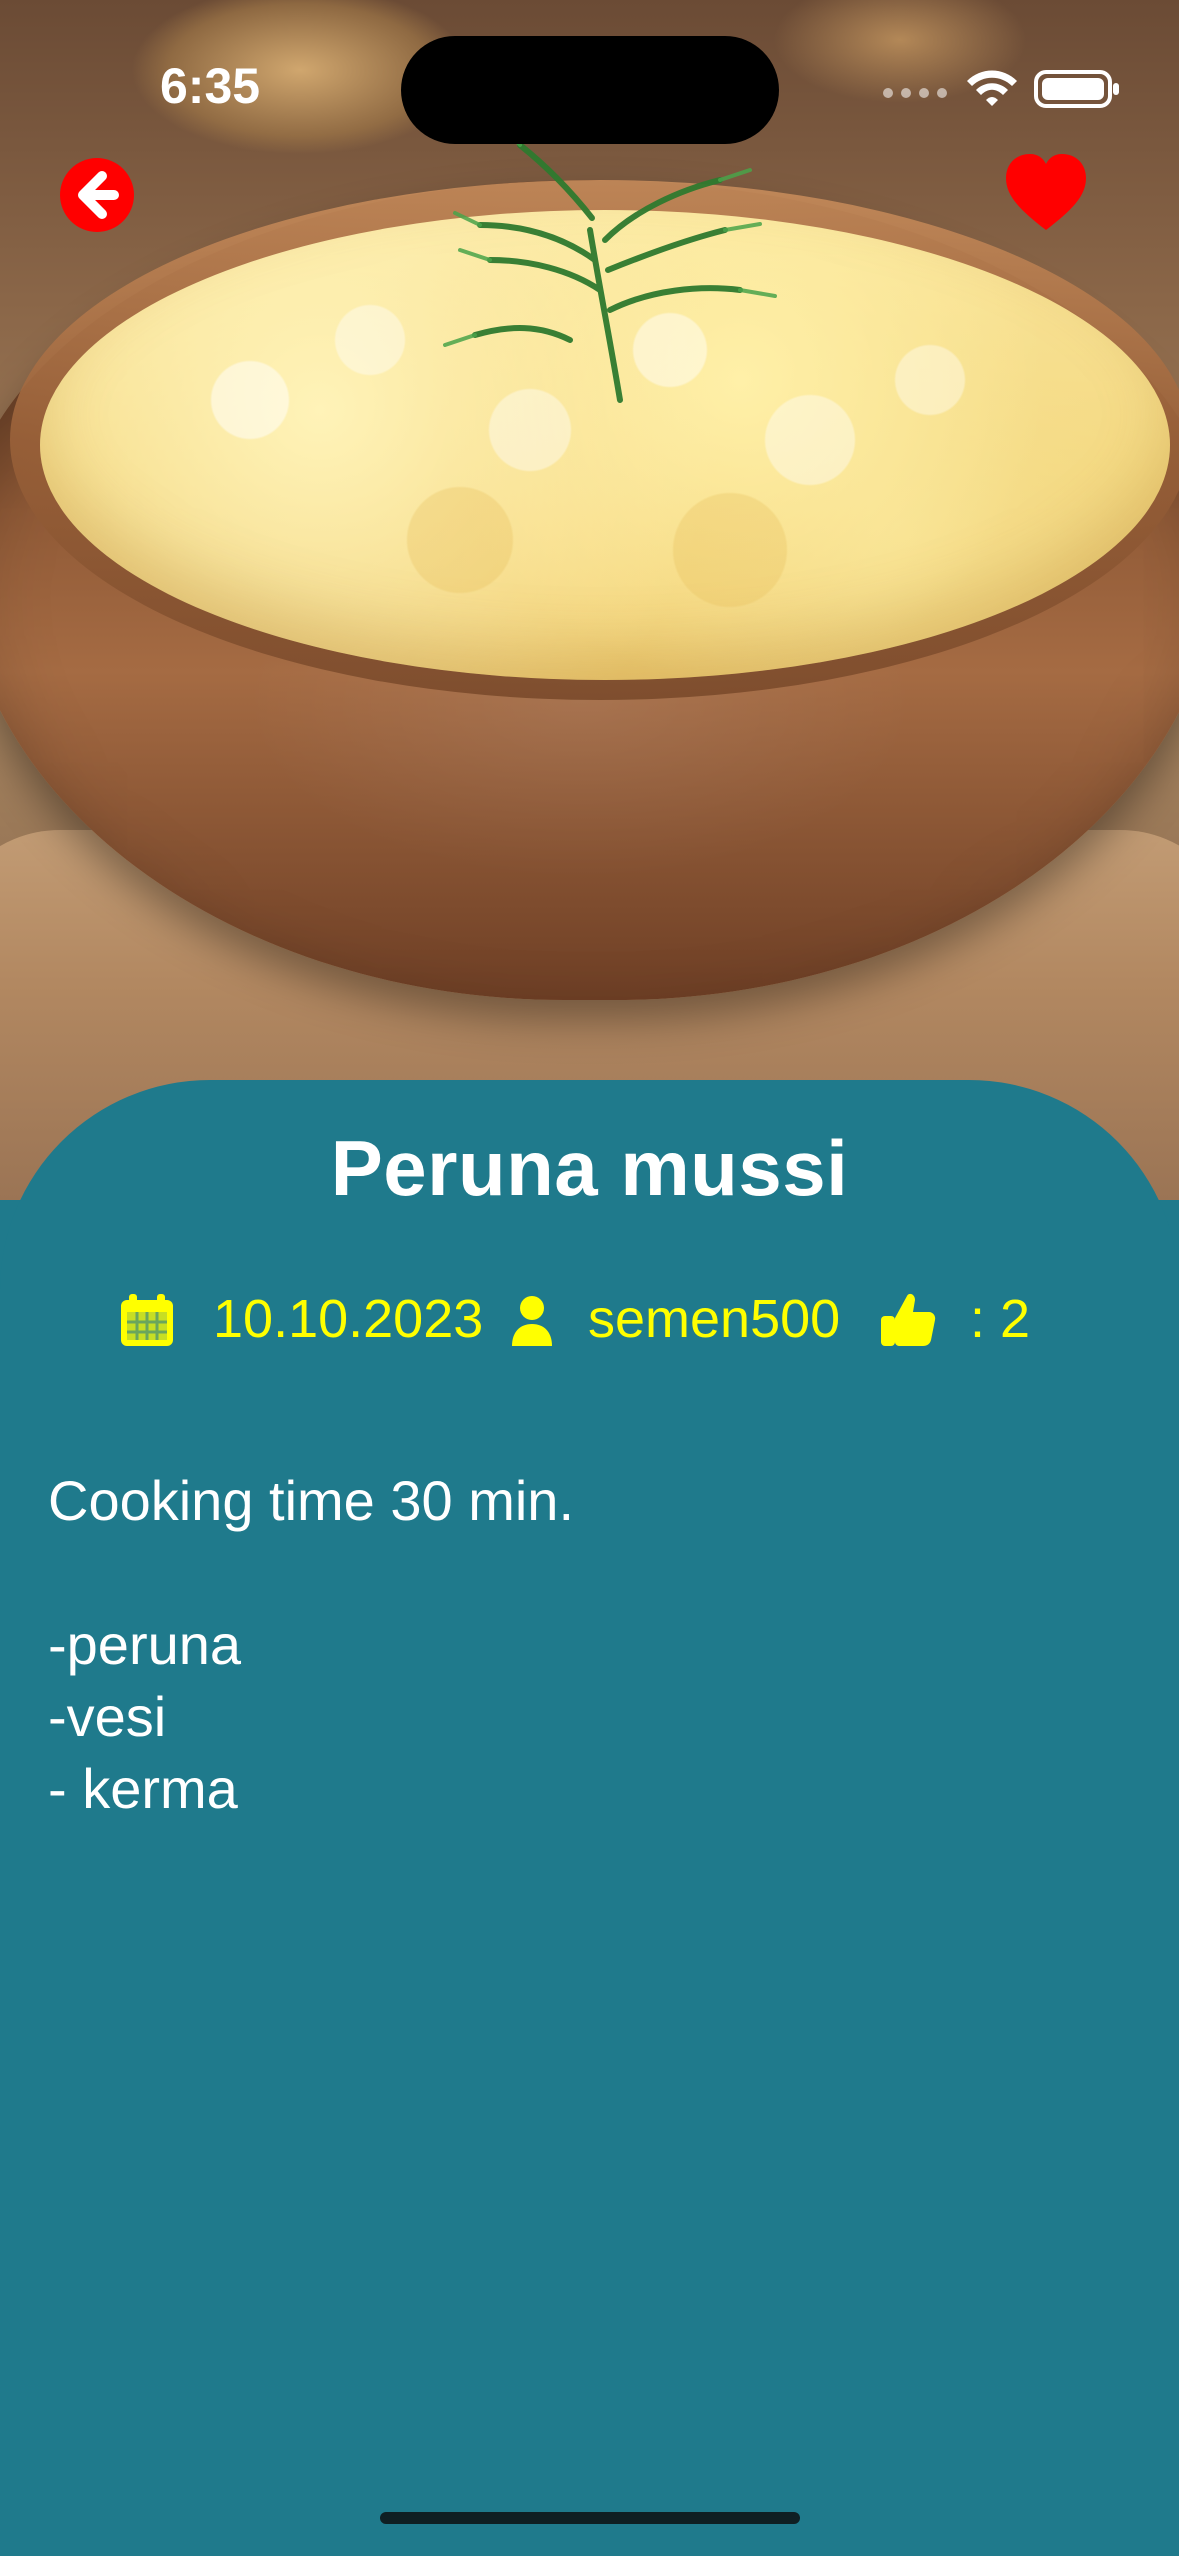 This screenshot has height=2556, width=1179. What do you see at coordinates (145, 1644) in the screenshot?
I see `description-line: -peruna` at bounding box center [145, 1644].